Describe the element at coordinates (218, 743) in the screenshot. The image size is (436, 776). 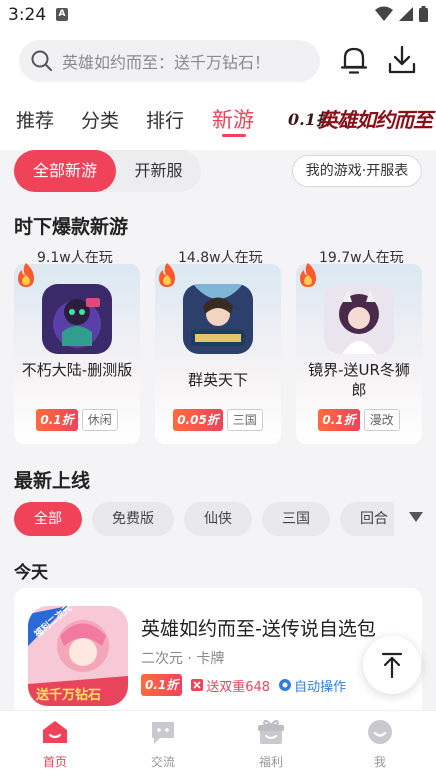
I see `bottom-navigation: 首页 交流 福利 我` at that location.